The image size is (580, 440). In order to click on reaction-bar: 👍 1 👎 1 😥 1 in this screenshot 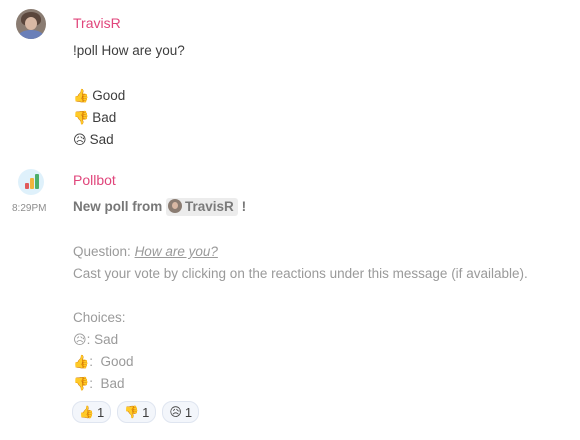, I will do `click(136, 412)`.